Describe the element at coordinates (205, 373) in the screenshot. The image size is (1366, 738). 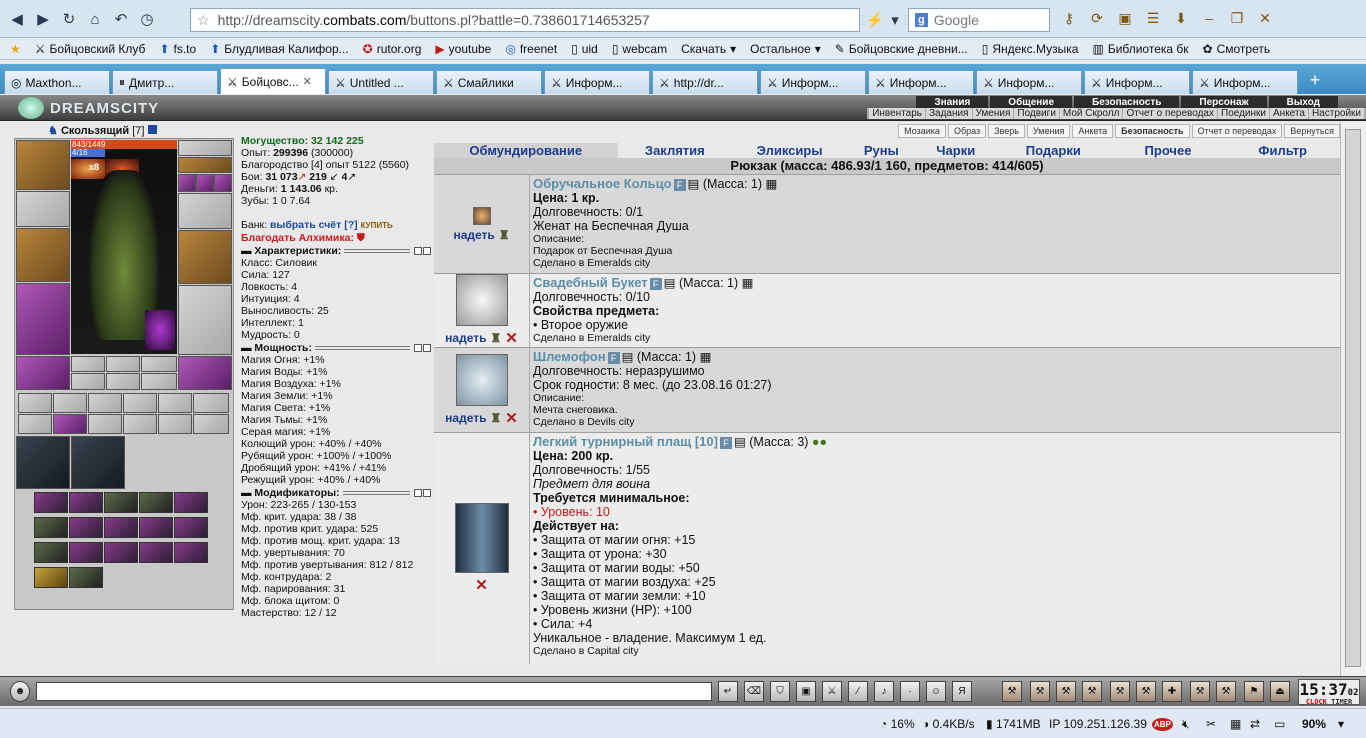
I see `boots-slot` at that location.